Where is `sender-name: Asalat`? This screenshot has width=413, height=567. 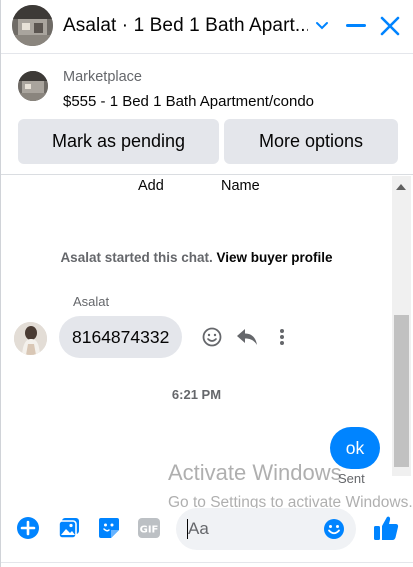
sender-name: Asalat is located at coordinates (91, 301).